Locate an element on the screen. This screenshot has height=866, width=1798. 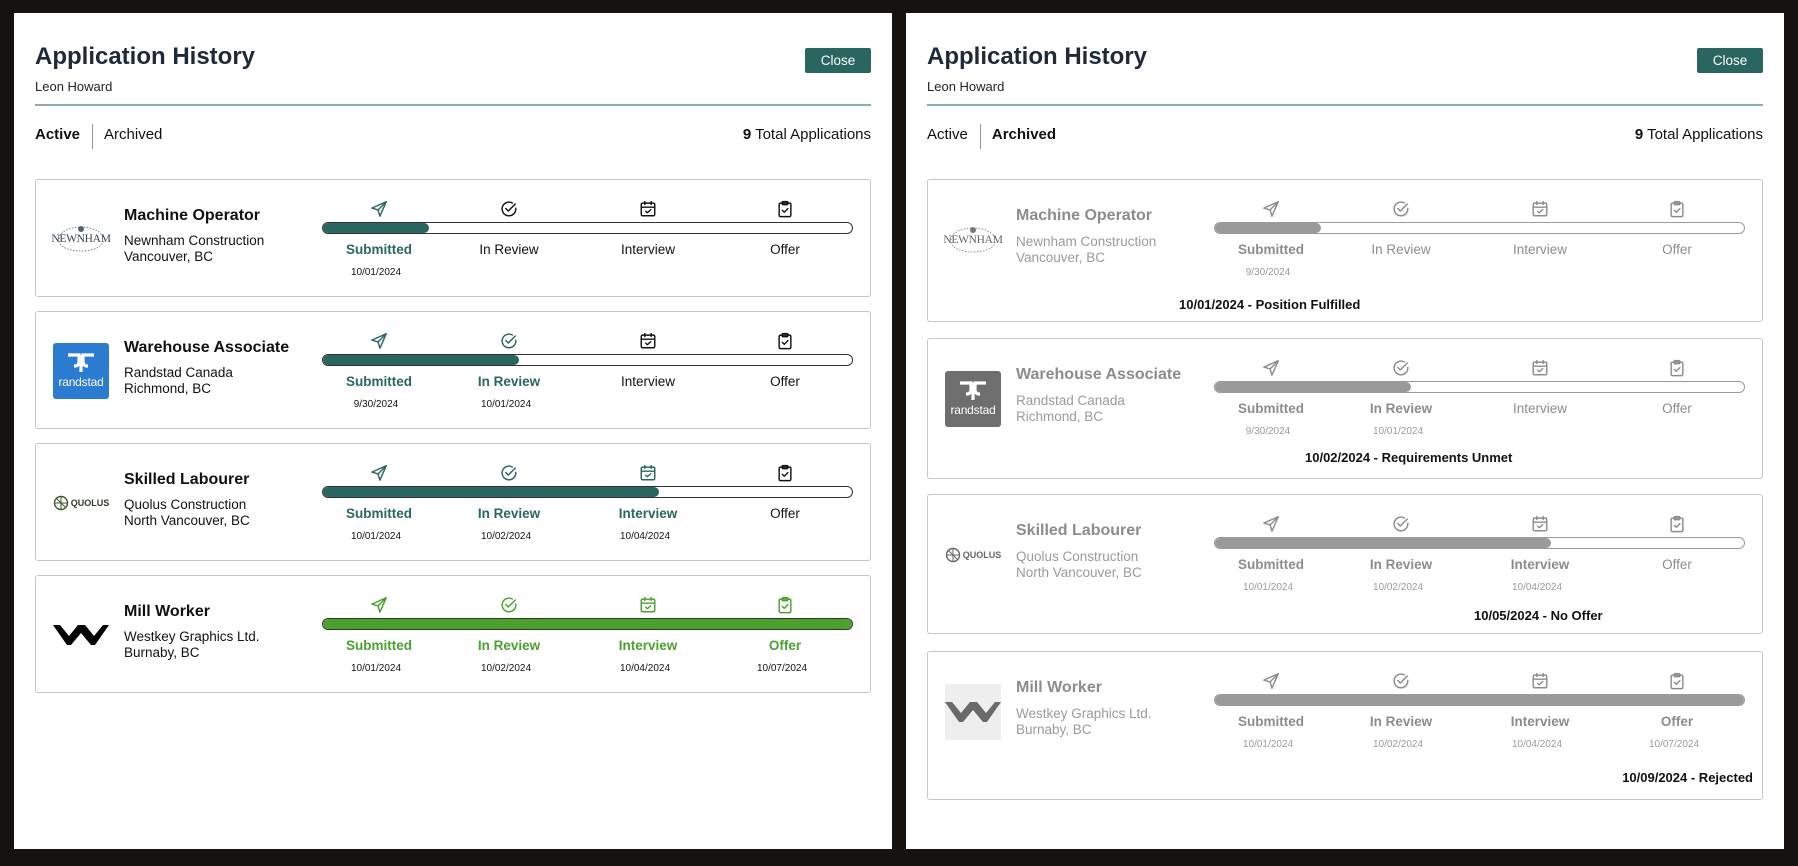
quolus-logo-text: QUOLUS is located at coordinates (982, 555).